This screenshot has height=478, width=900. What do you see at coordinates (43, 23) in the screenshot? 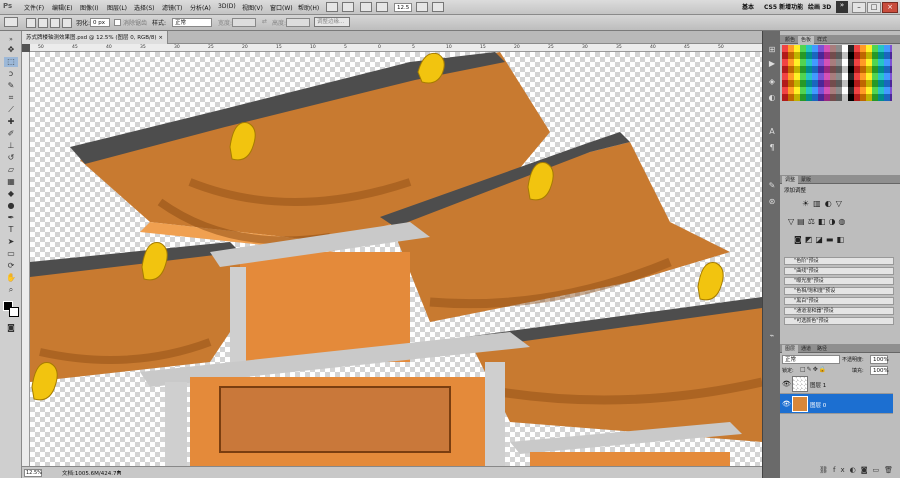
I see `add-selection-icon` at bounding box center [43, 23].